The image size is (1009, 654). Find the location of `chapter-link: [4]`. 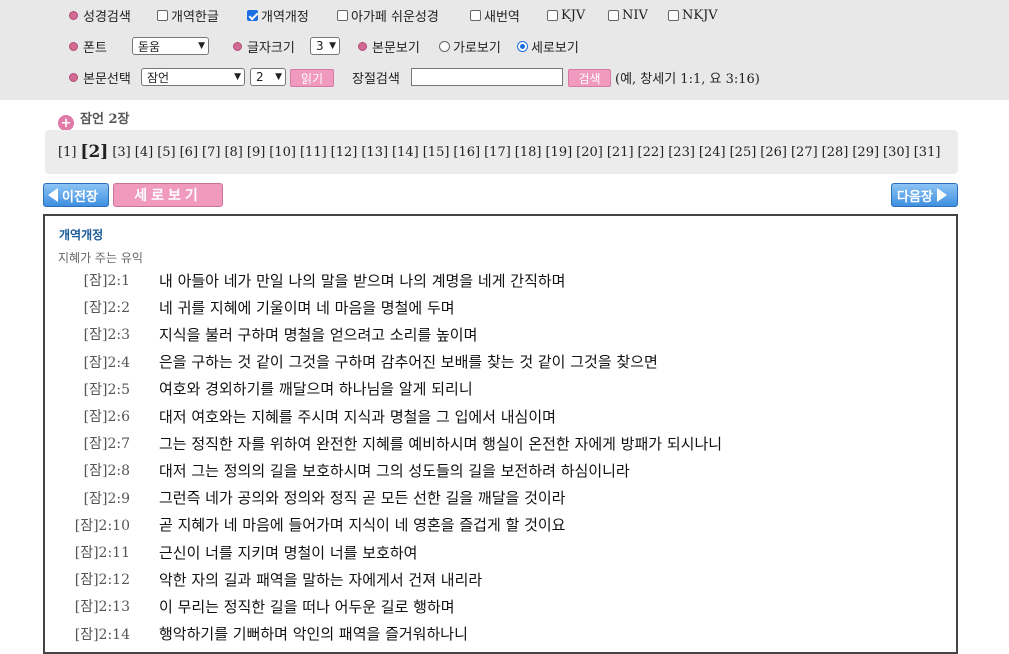

chapter-link: [4] is located at coordinates (144, 152).